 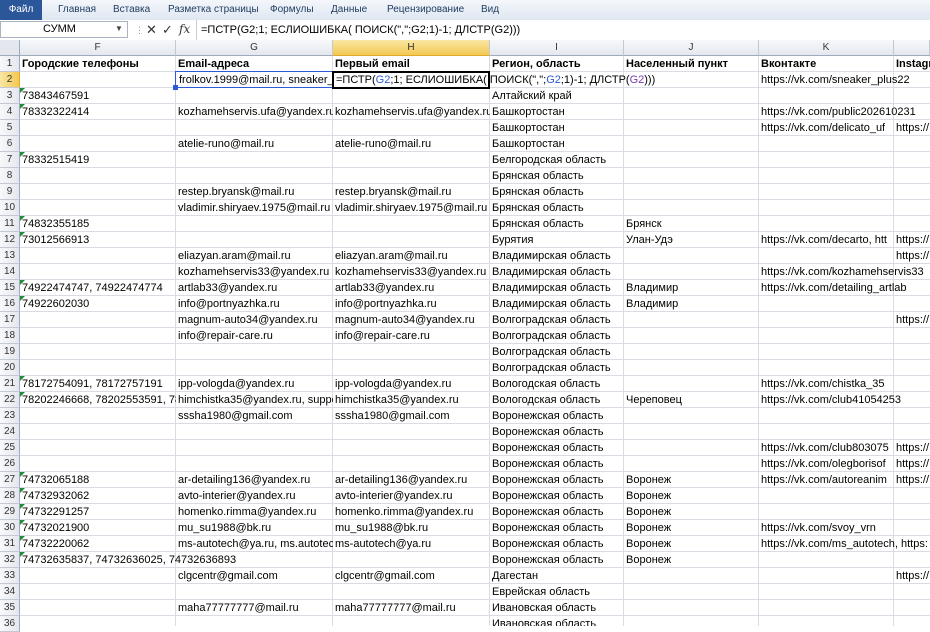 What do you see at coordinates (10, 432) in the screenshot?
I see `row-header: 24` at bounding box center [10, 432].